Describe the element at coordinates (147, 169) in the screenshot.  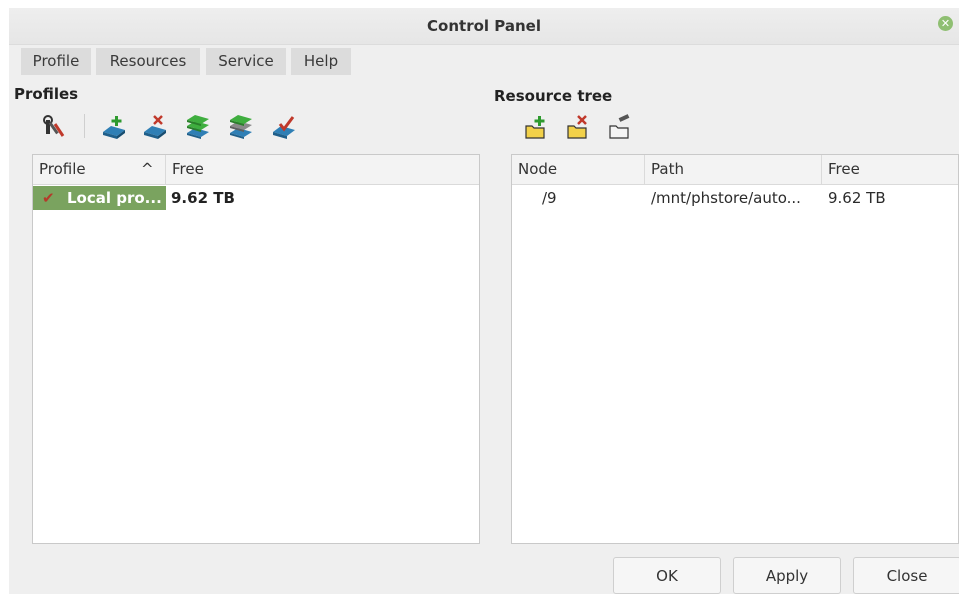
I see `sort-ascending-icon: ^` at that location.